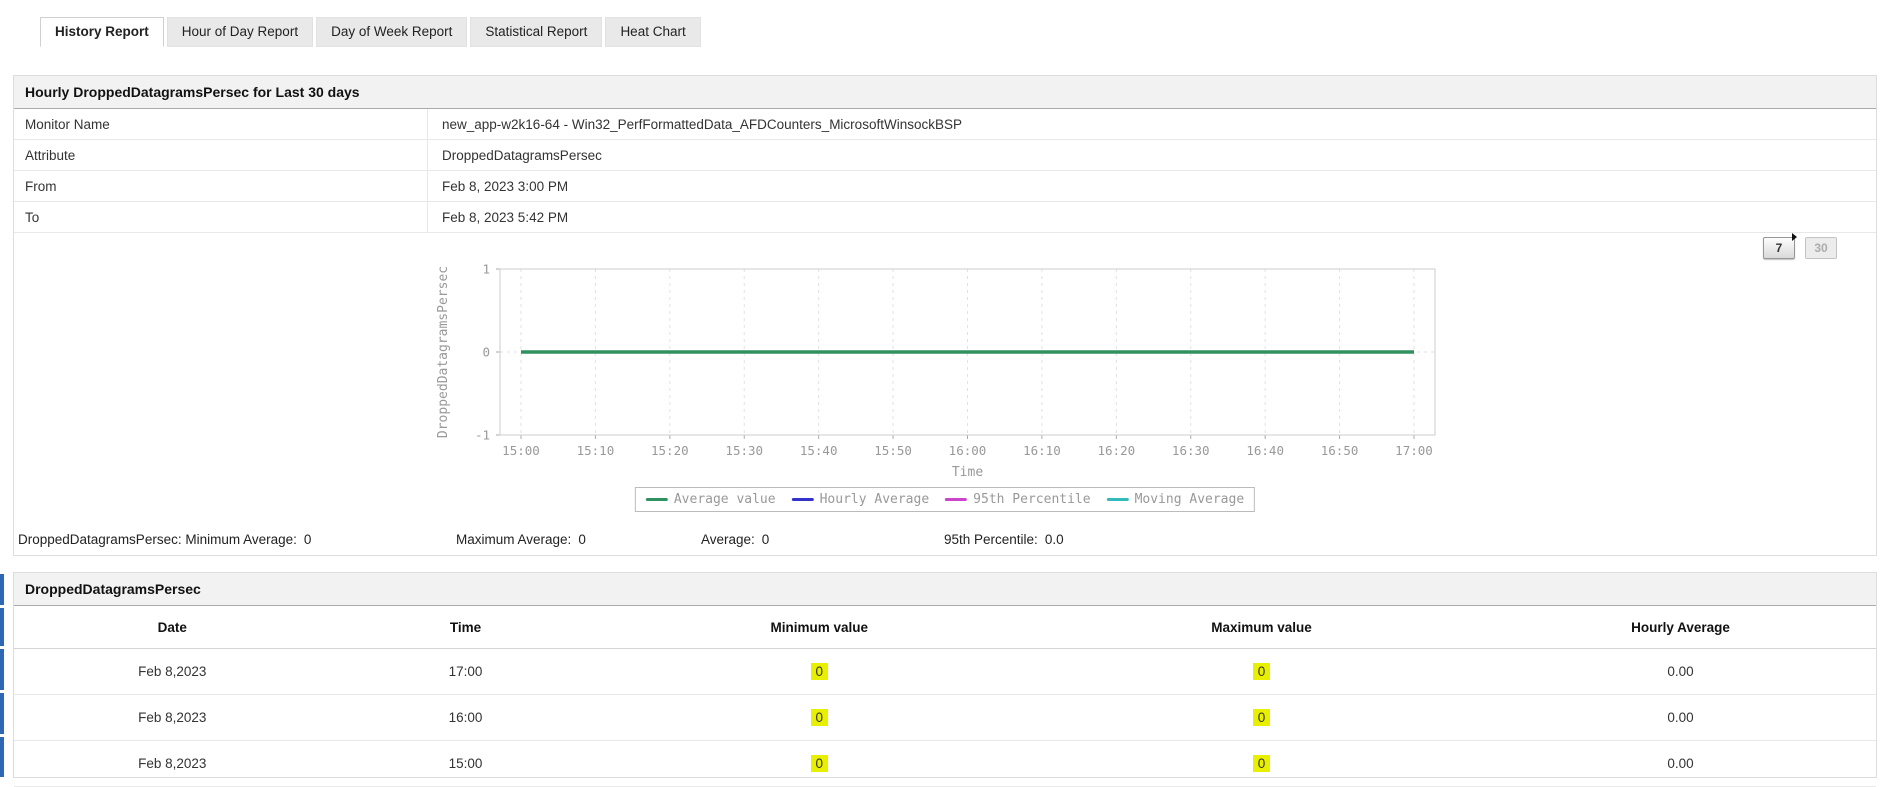 The width and height of the screenshot is (1890, 787). Describe the element at coordinates (1821, 248) in the screenshot. I see `range-30-days-button: 30` at that location.